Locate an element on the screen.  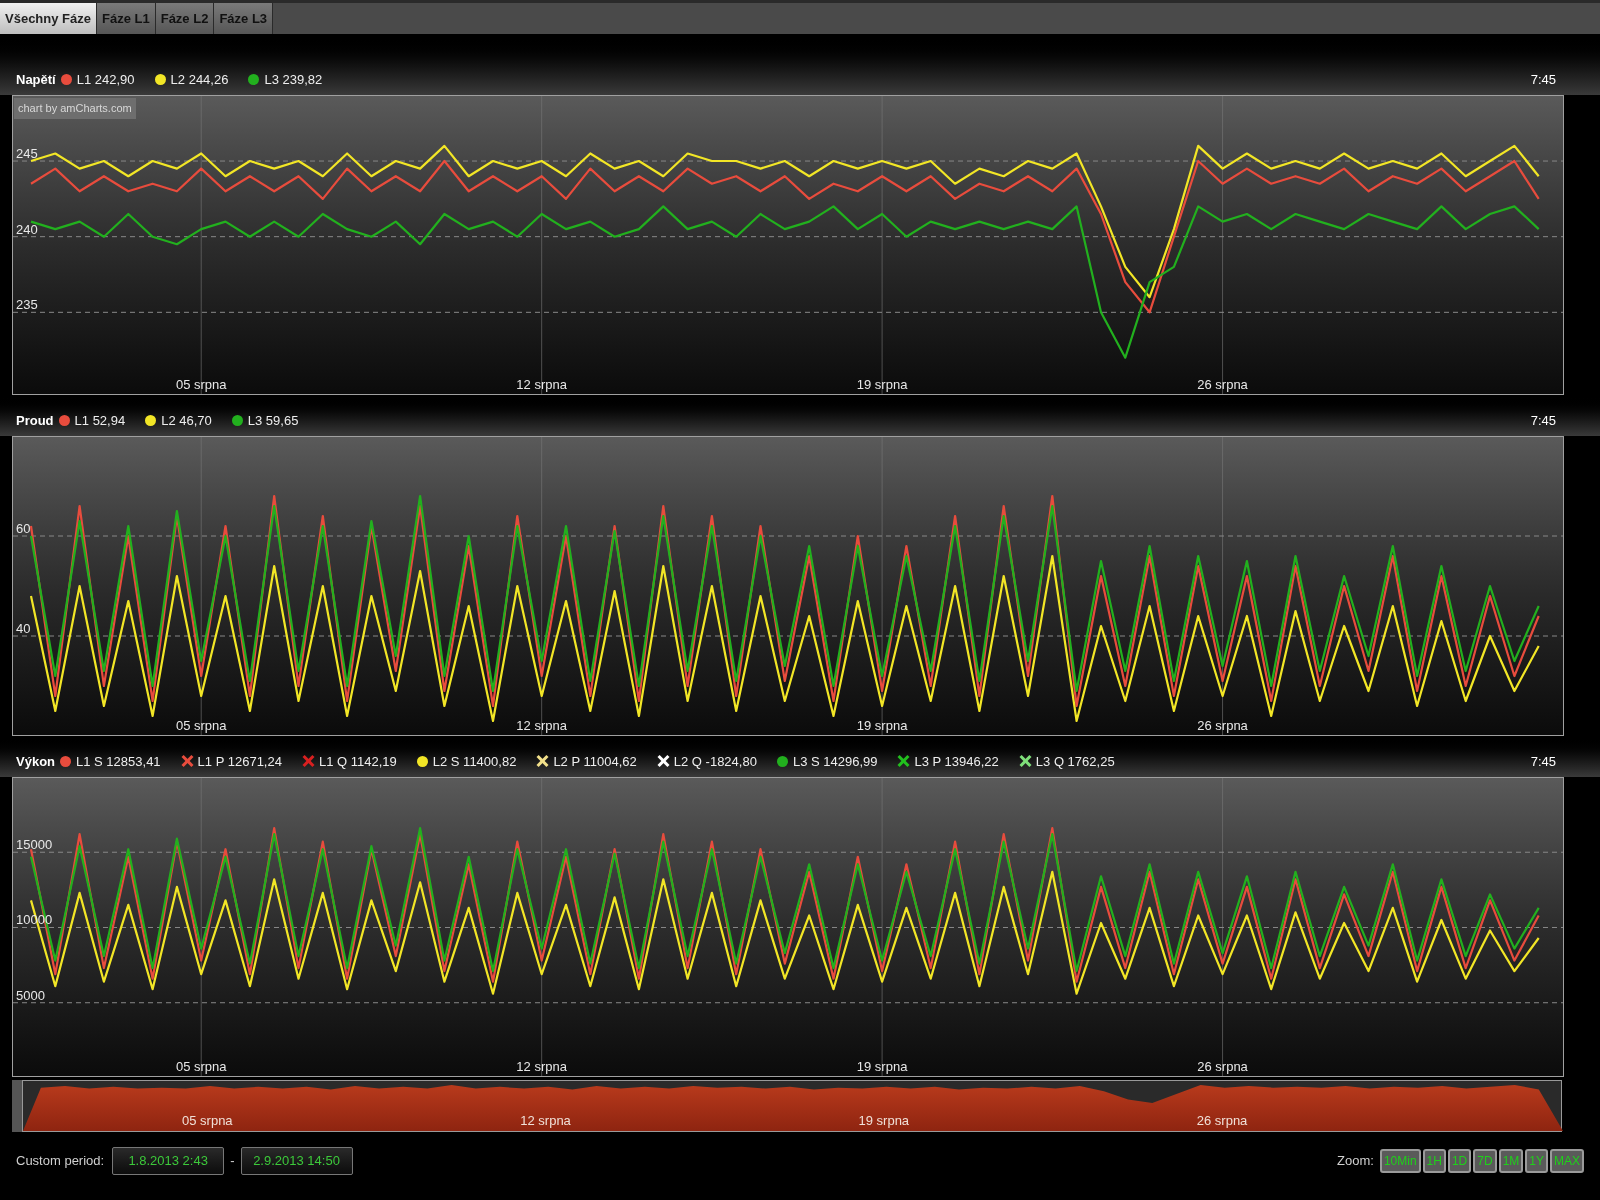
legend-label: L1 52,94 is located at coordinates (100, 420).